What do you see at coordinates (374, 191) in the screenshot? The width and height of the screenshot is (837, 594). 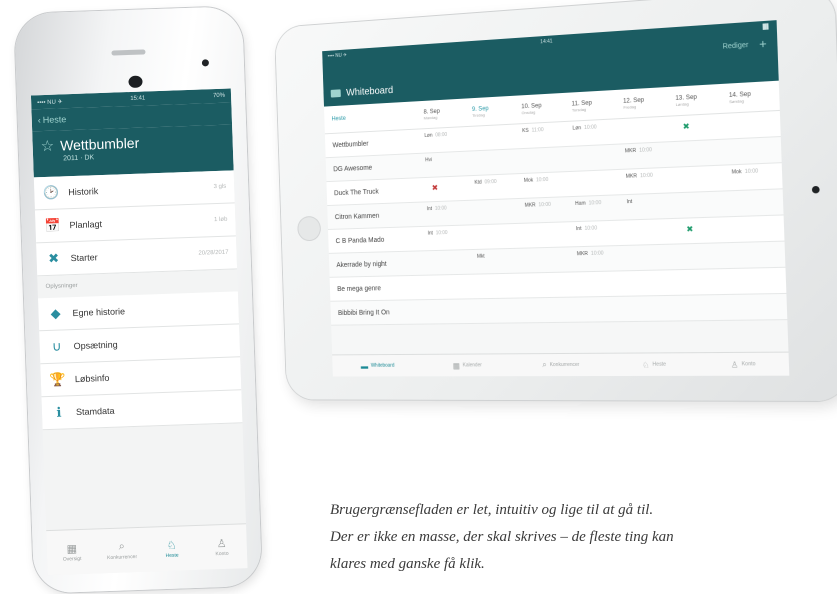 I see `horse-name-cell: Duck The Truck` at bounding box center [374, 191].